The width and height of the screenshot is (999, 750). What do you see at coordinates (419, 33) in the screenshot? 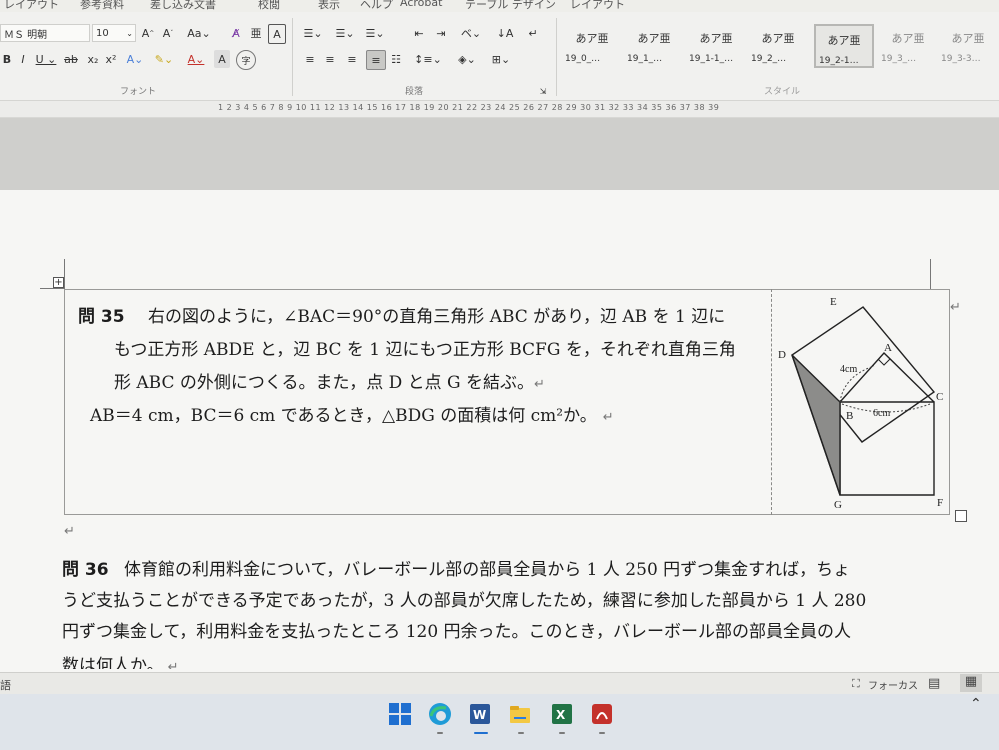
I see `decrease-indent-icon: ⇤` at bounding box center [419, 33].